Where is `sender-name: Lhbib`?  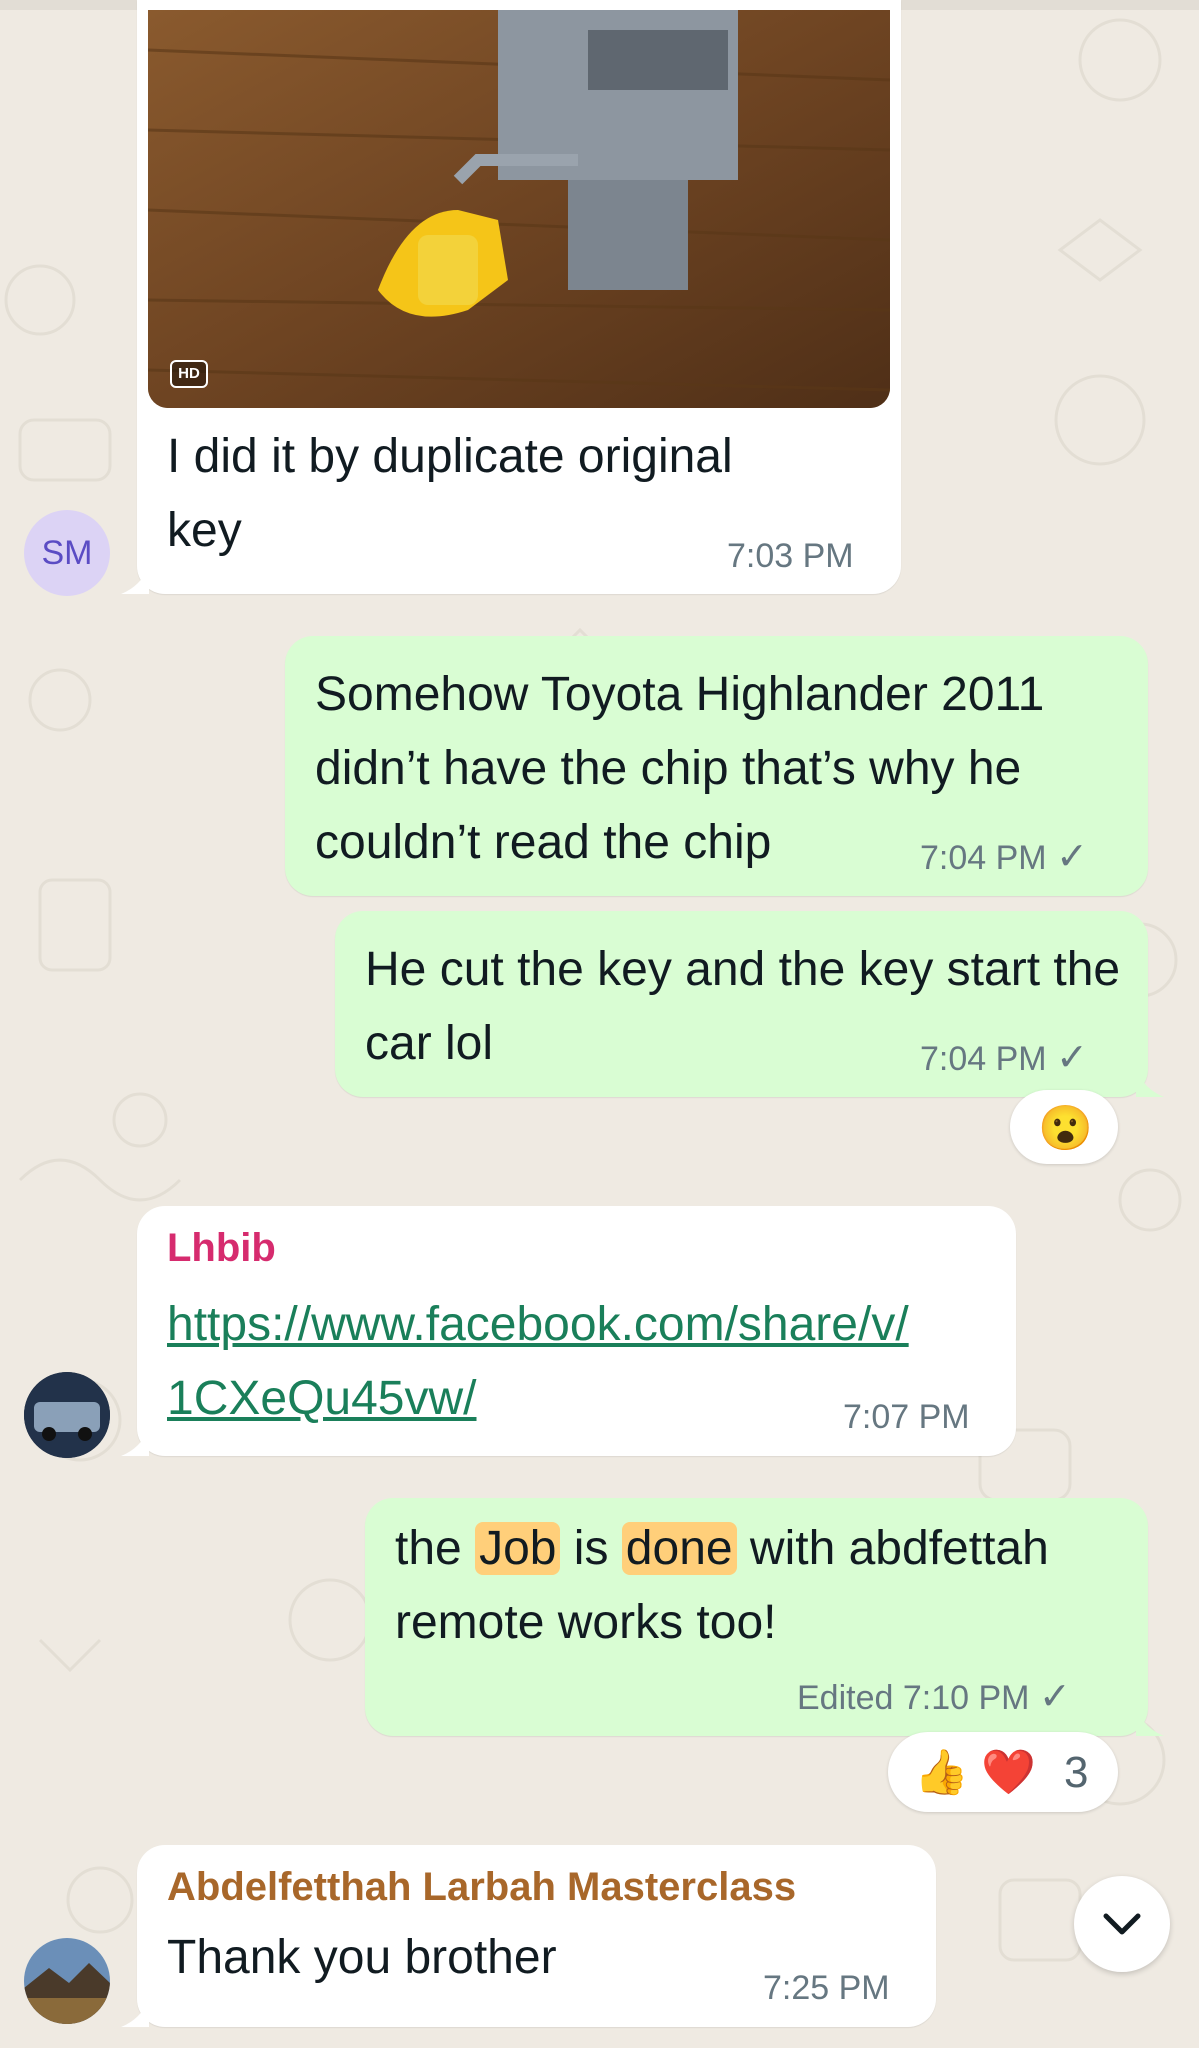 sender-name: Lhbib is located at coordinates (221, 1248).